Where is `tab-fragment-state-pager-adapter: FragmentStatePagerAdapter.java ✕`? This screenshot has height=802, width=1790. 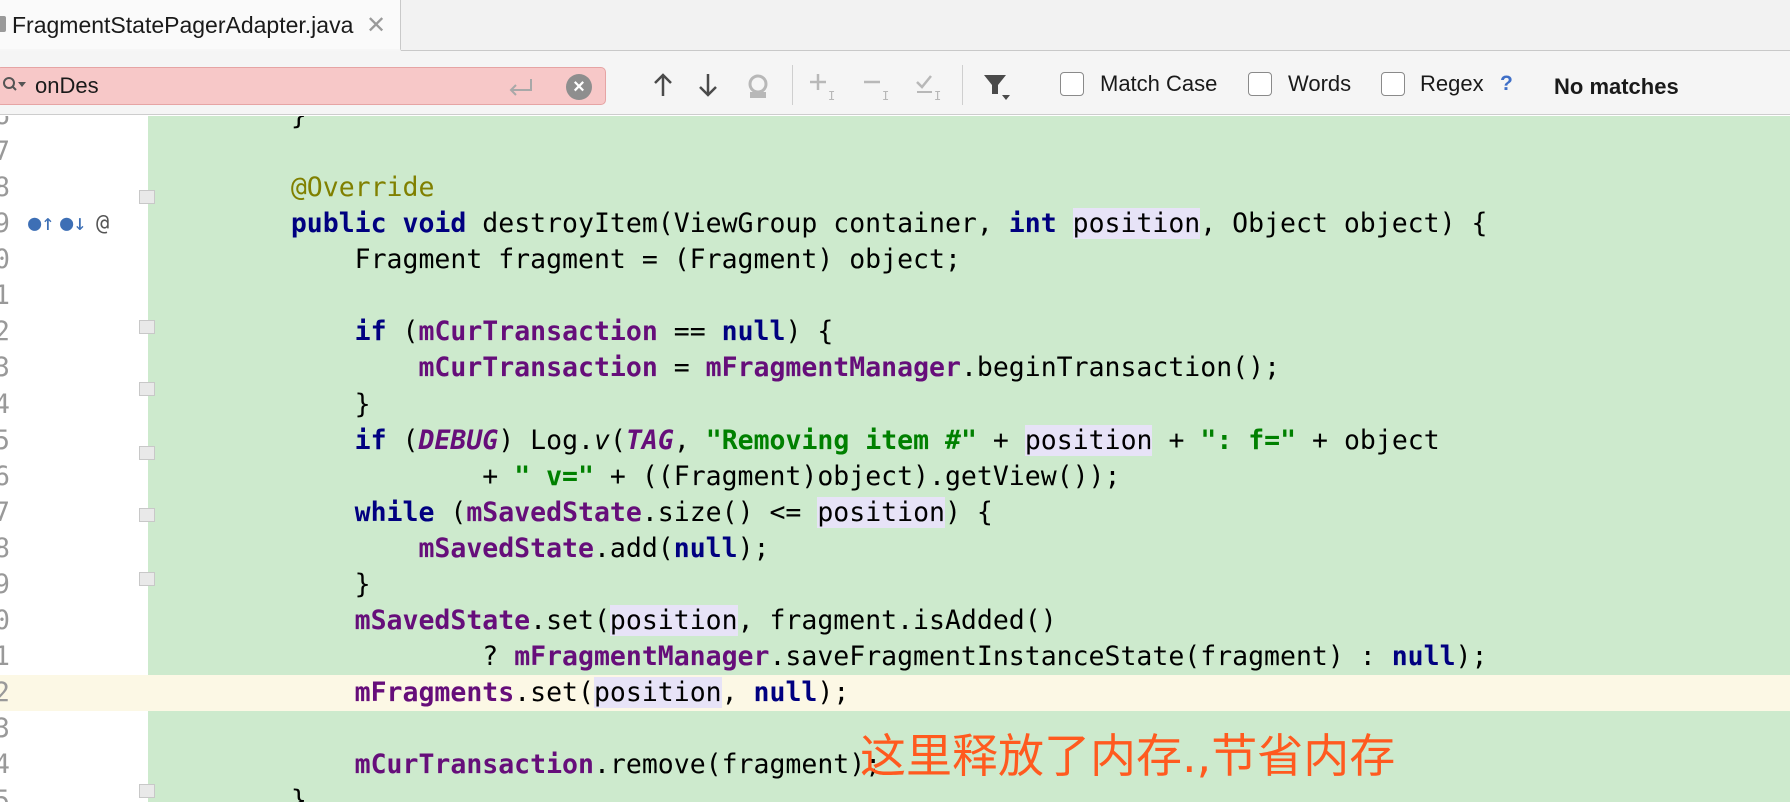
tab-fragment-state-pager-adapter: FragmentStatePagerAdapter.java ✕ is located at coordinates (200, 25).